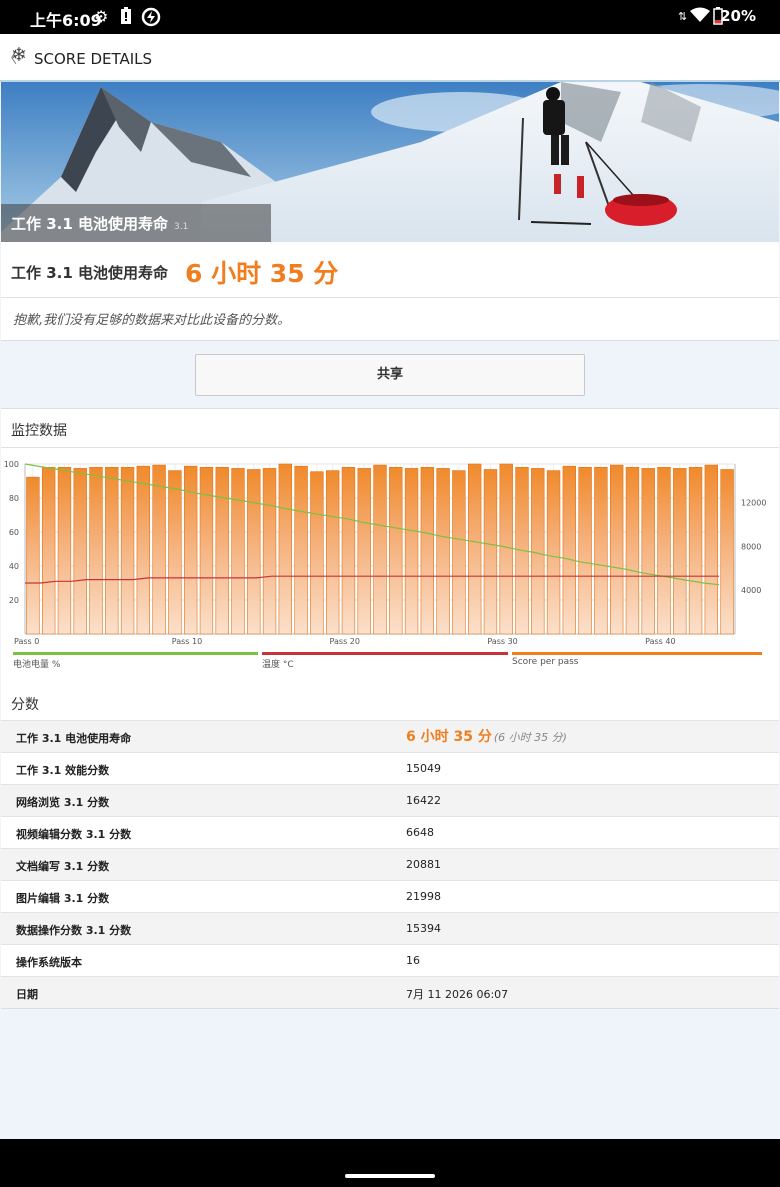 This screenshot has width=780, height=1187. Describe the element at coordinates (385, 653) in the screenshot. I see `legend-temperature-swatch` at that location.